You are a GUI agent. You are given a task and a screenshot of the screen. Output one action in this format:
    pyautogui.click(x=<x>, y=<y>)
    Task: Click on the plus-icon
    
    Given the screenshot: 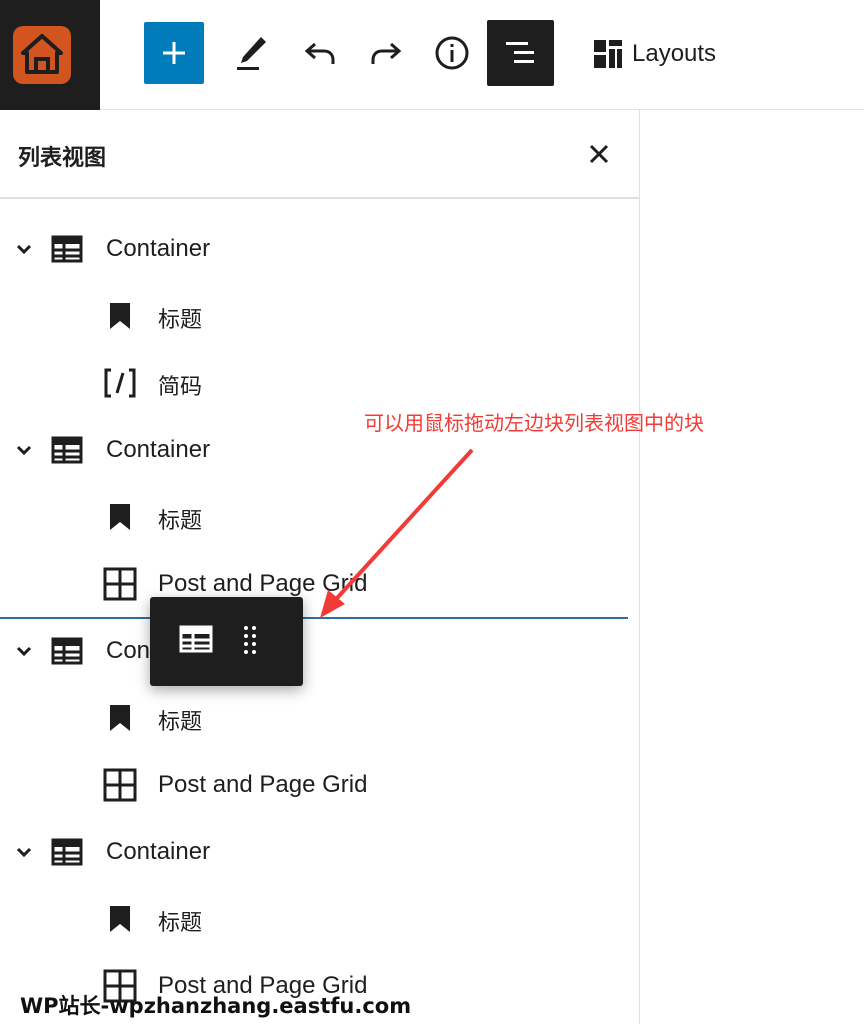 What is the action you would take?
    pyautogui.click(x=174, y=53)
    